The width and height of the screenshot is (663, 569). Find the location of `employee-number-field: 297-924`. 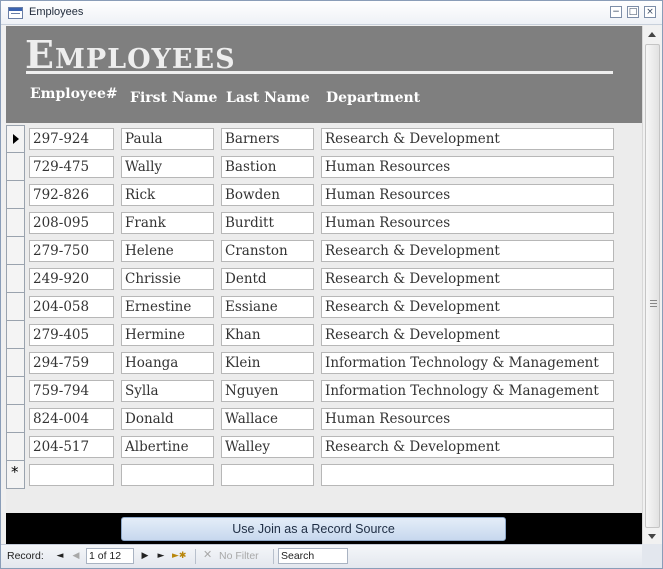

employee-number-field: 297-924 is located at coordinates (71, 139).